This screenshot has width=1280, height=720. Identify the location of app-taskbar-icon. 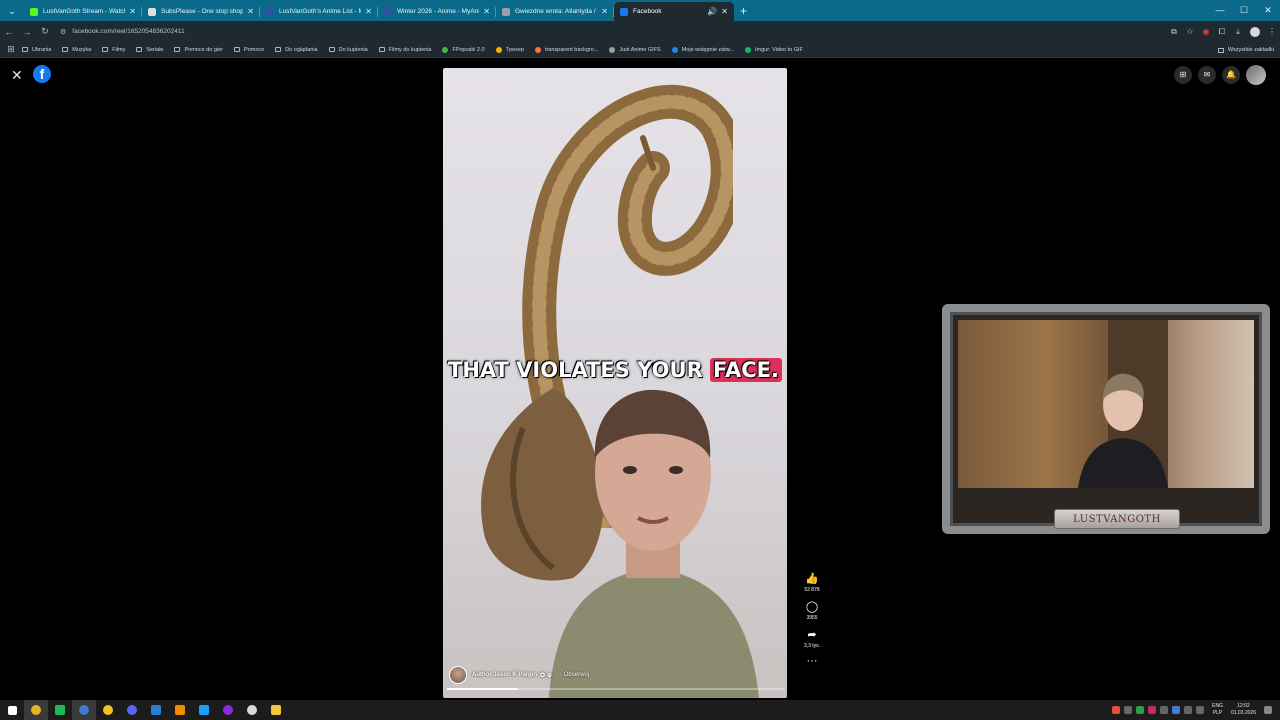
(84, 710).